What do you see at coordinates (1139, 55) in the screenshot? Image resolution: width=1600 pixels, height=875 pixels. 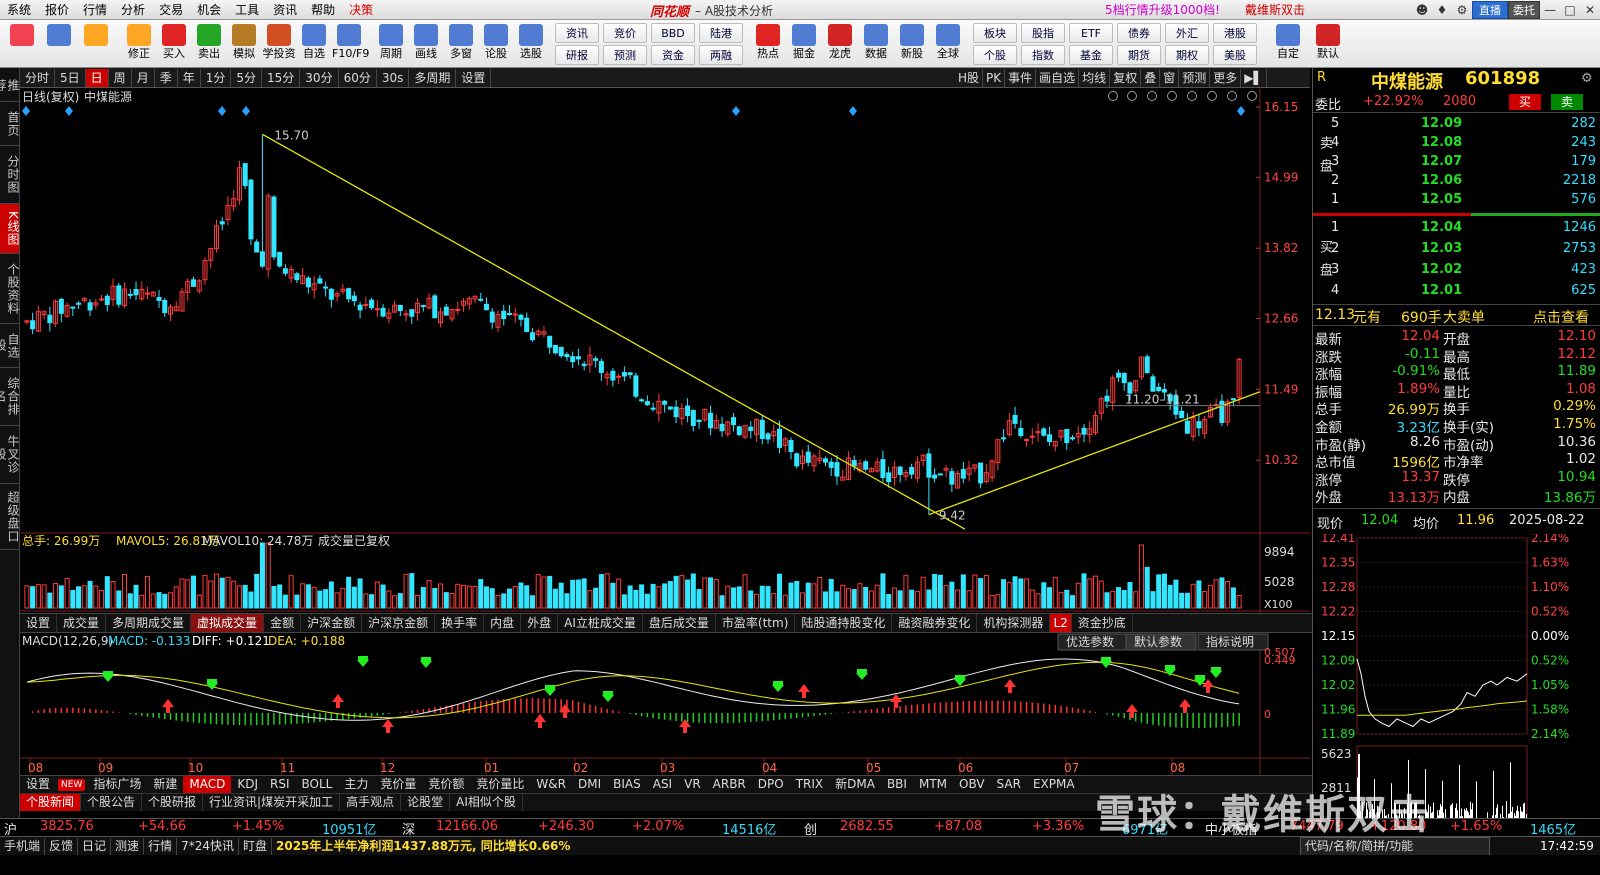 I see `toolbar-small2-3-bottom: 期货` at bounding box center [1139, 55].